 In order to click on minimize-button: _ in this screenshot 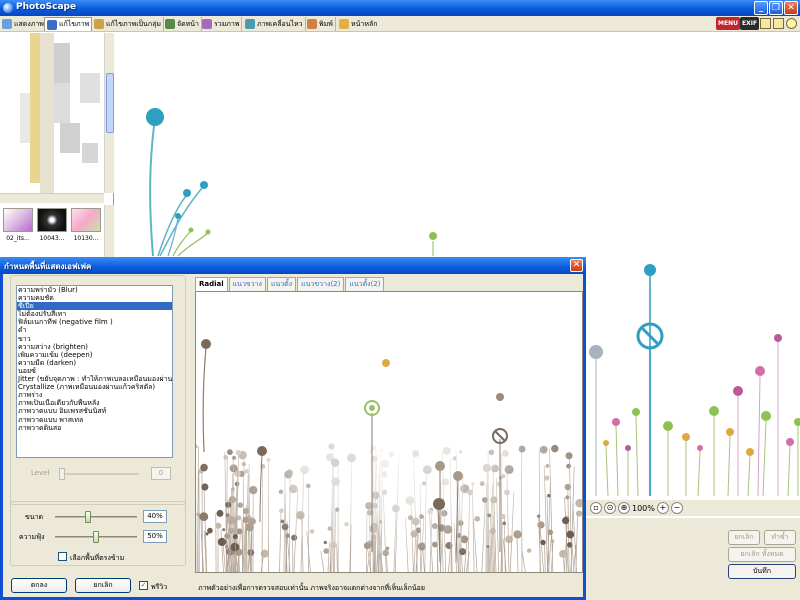, I will do `click(761, 8)`.